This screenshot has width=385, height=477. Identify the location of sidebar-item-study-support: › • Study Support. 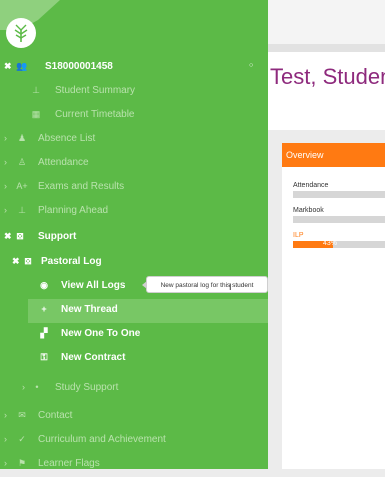
(134, 389).